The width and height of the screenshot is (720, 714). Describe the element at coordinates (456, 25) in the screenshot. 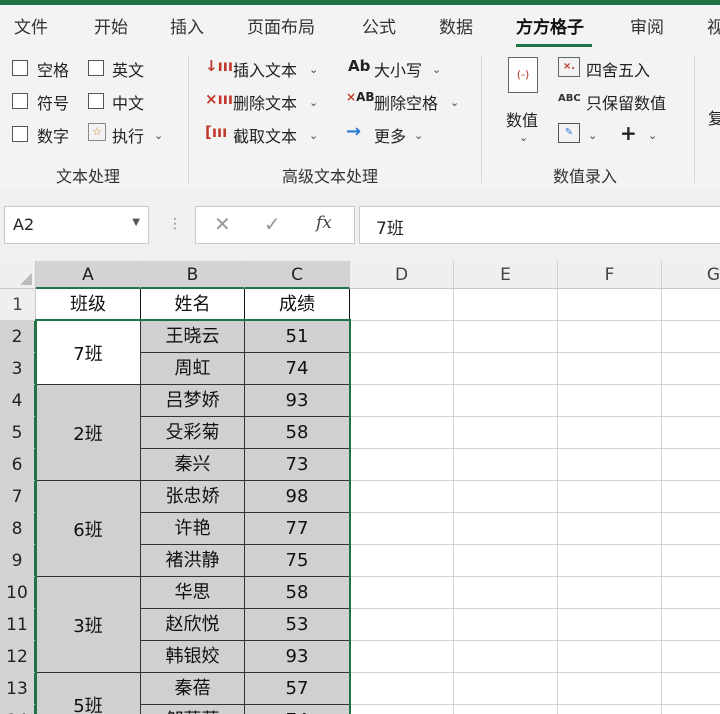

I see `tab-data: 数据` at that location.